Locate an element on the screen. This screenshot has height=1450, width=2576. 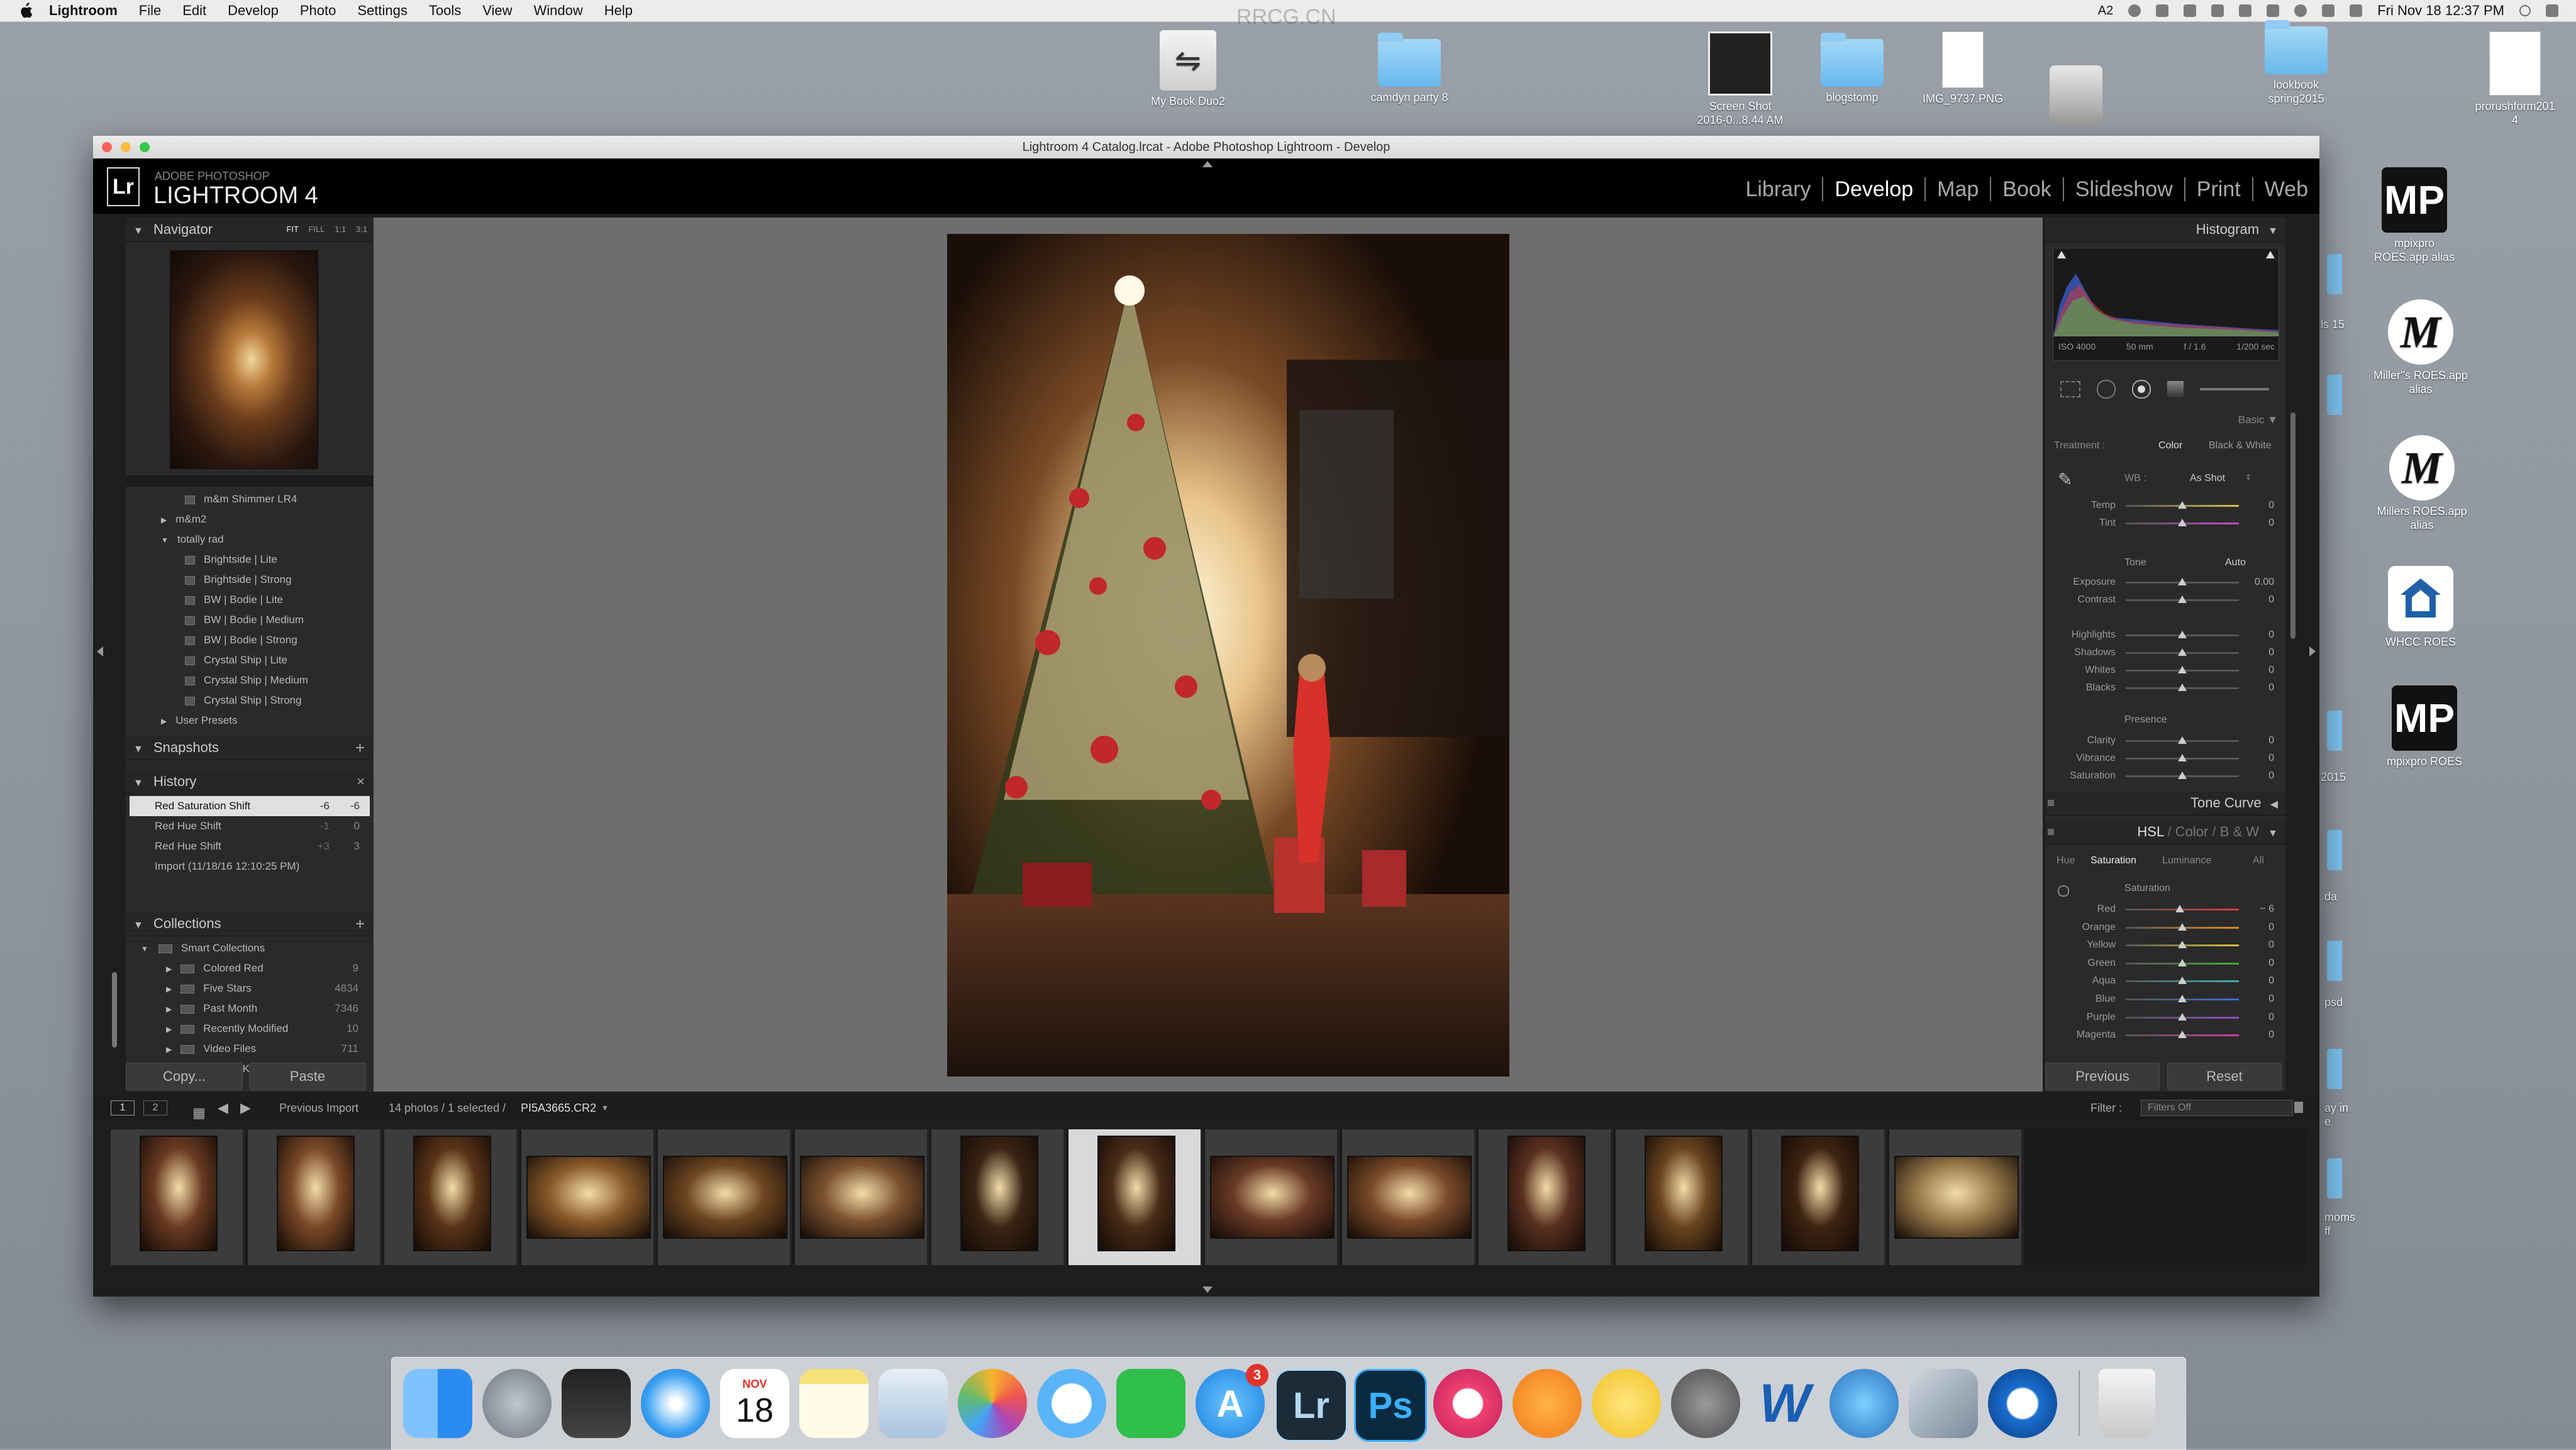
dock-migration-icon is located at coordinates (1943, 1403).